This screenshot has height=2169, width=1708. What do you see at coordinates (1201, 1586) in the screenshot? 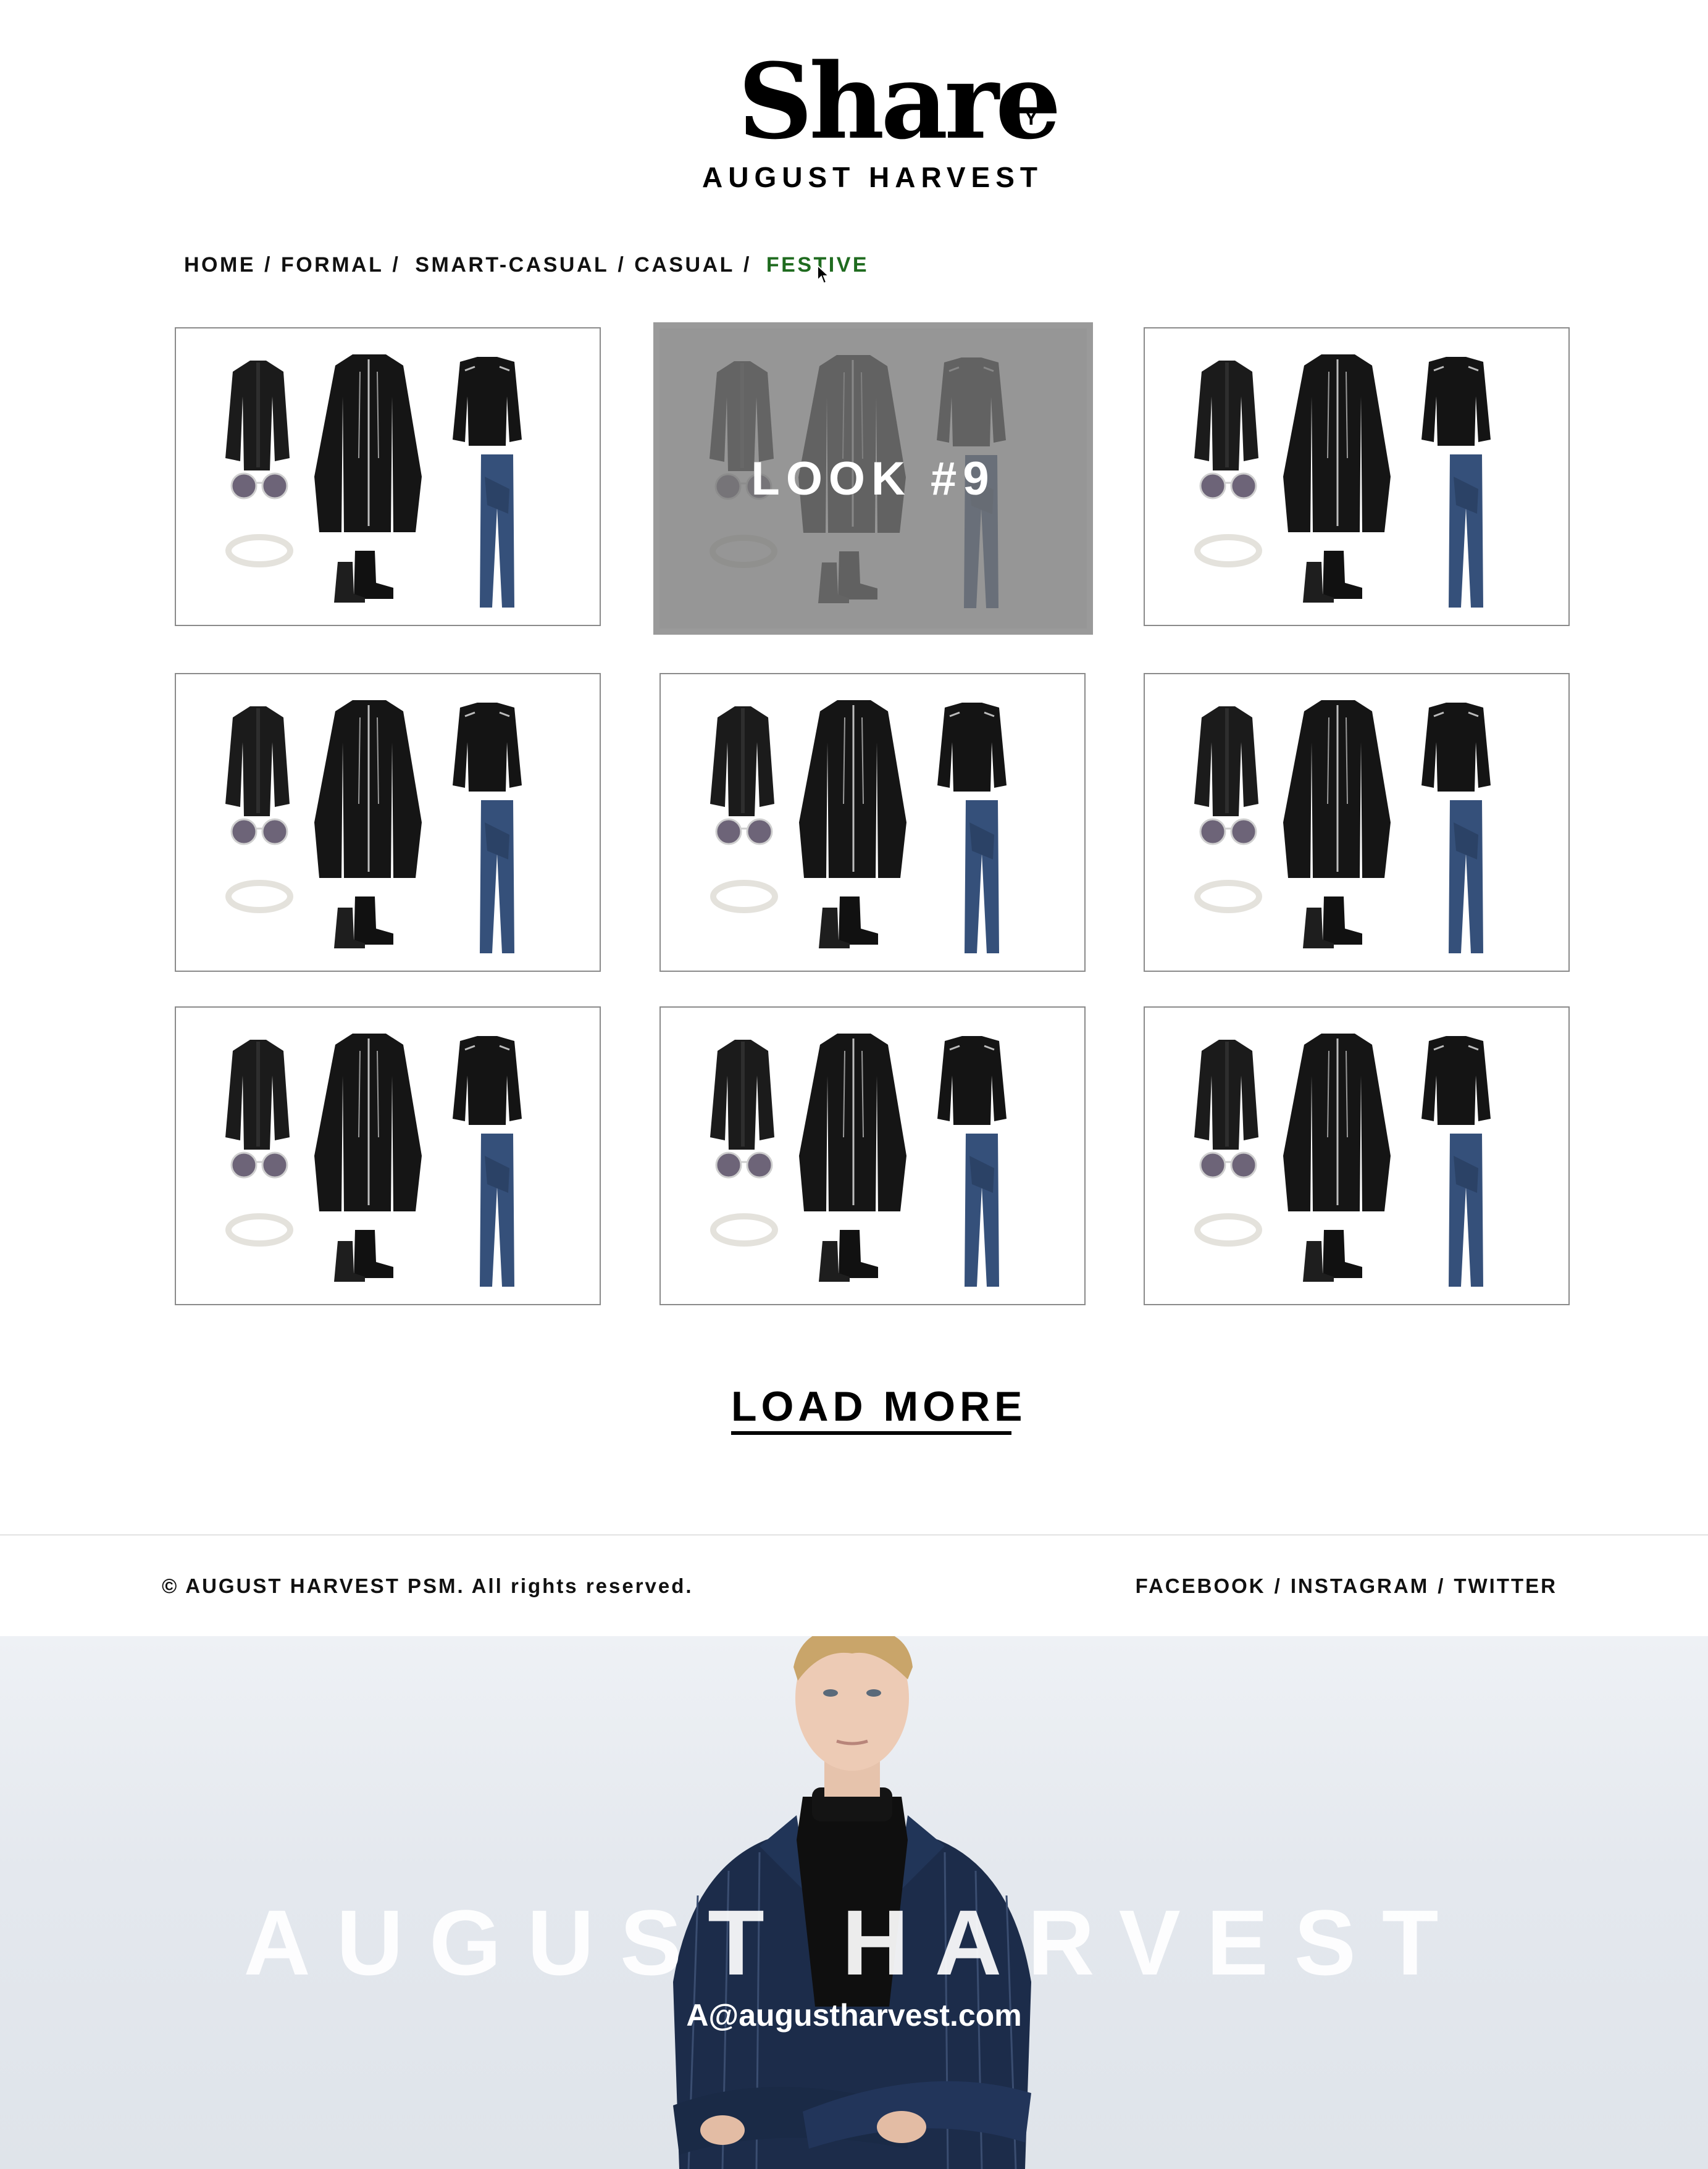
I see `facebook-link: FACEBOOK` at bounding box center [1201, 1586].